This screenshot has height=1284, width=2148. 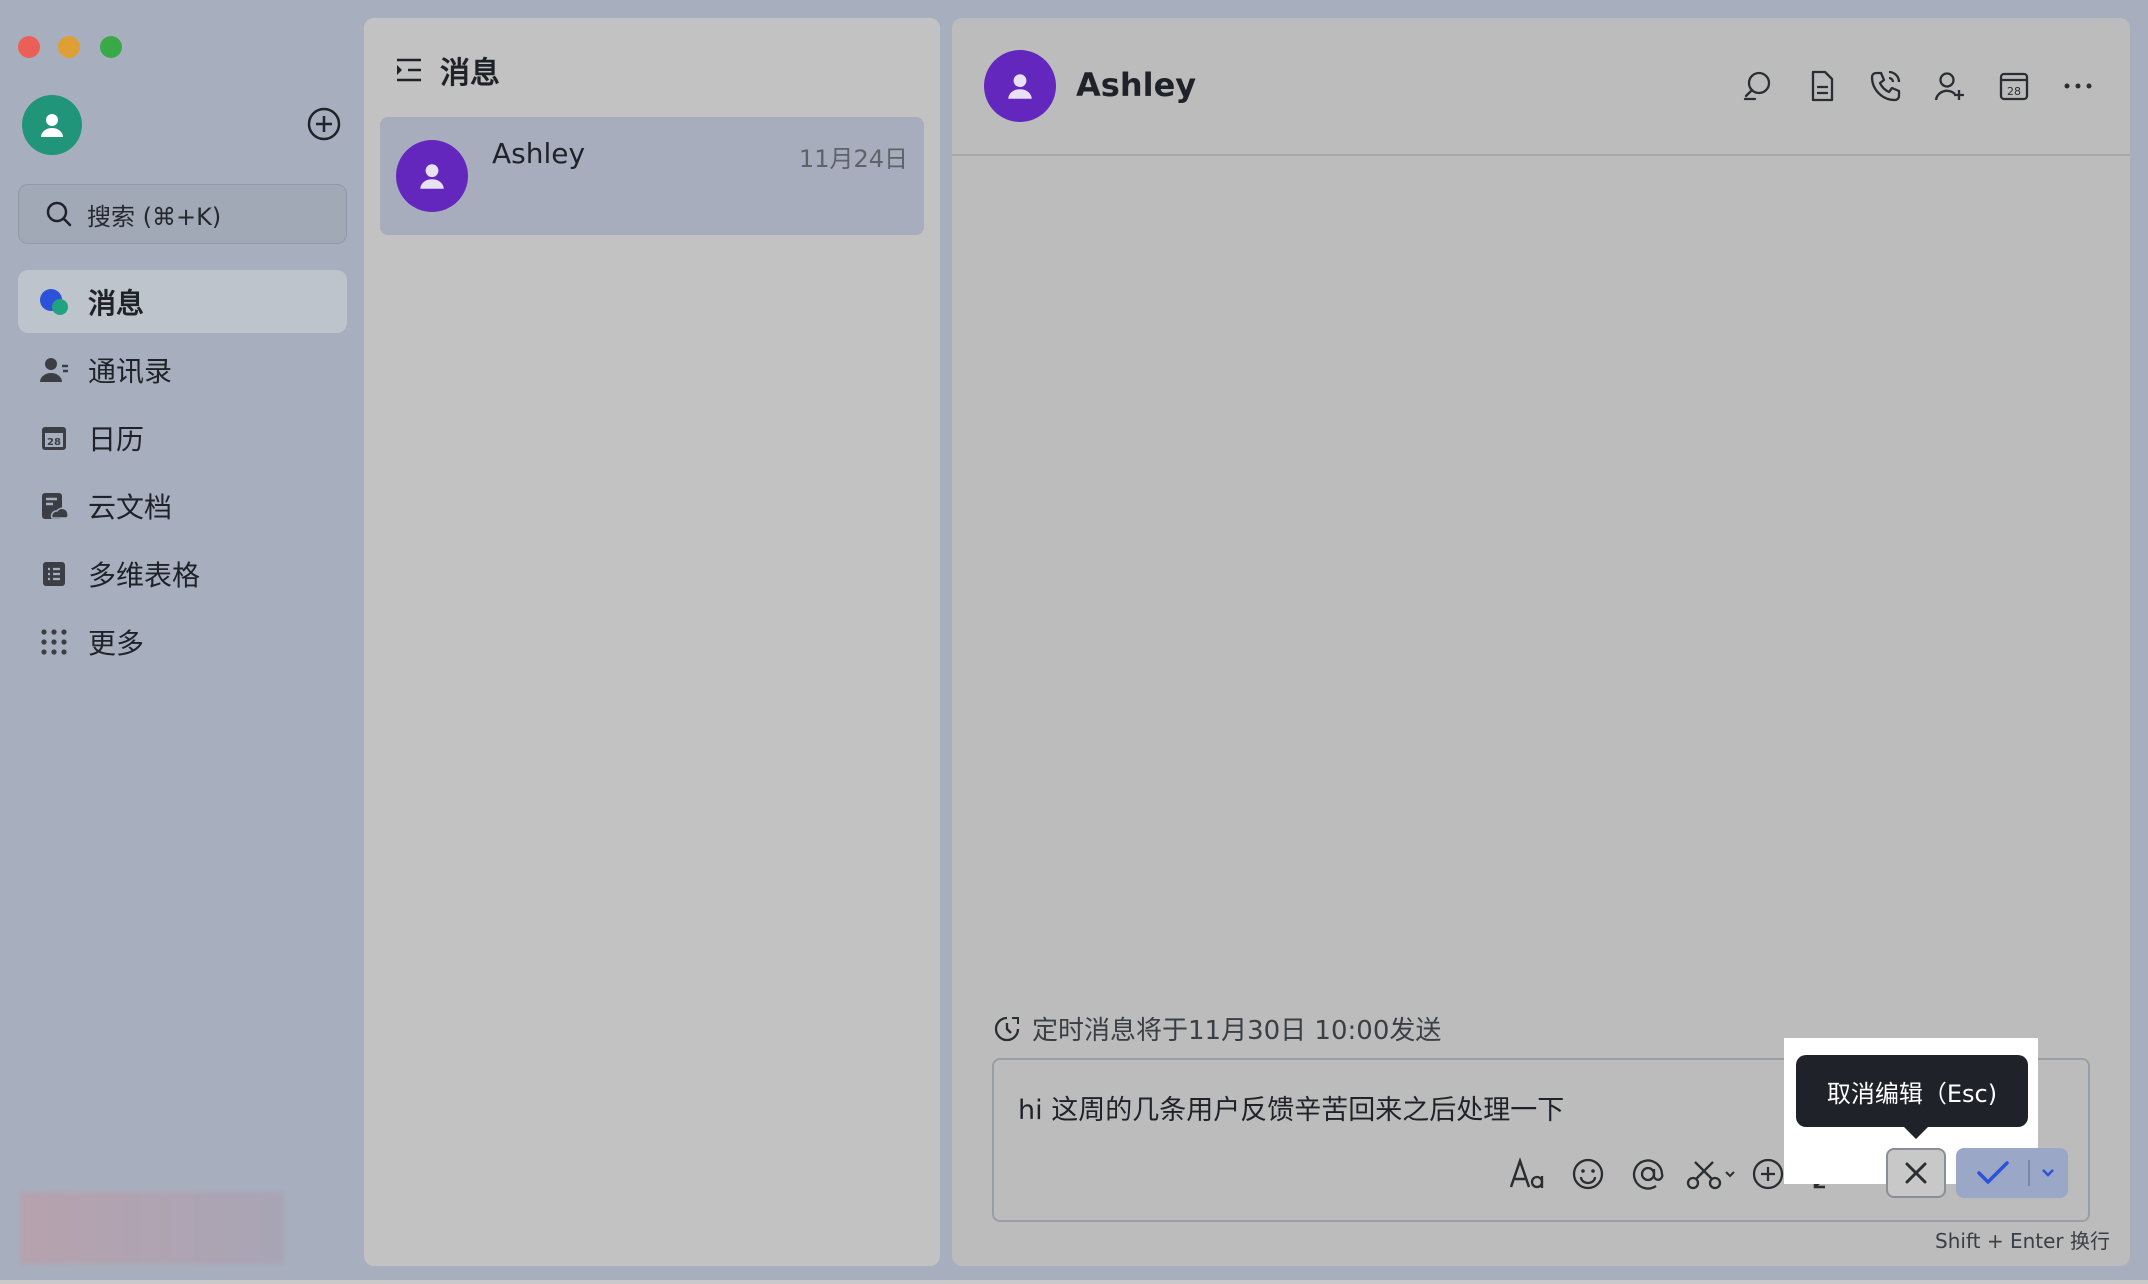 I want to click on sidebar-item-base: 多维表格, so click(x=182, y=573).